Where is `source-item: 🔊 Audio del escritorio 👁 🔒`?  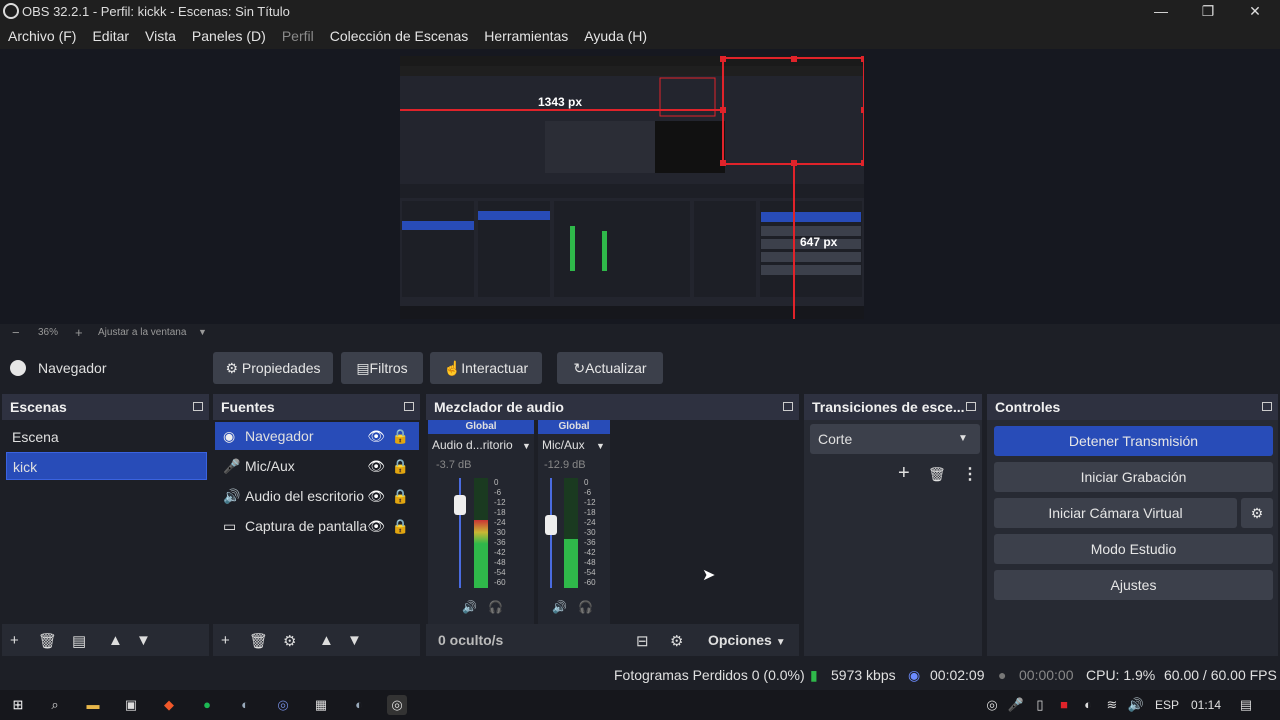
source-item: 🔊 Audio del escritorio 👁 🔒 is located at coordinates (317, 496).